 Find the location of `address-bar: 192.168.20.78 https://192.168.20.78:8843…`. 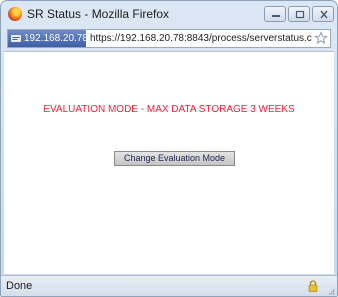

address-bar: 192.168.20.78 https://192.168.20.78:8843… is located at coordinates (169, 38).